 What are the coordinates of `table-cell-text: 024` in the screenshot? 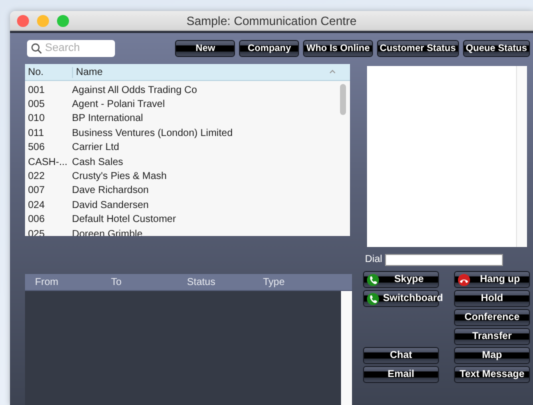 It's located at (36, 205).